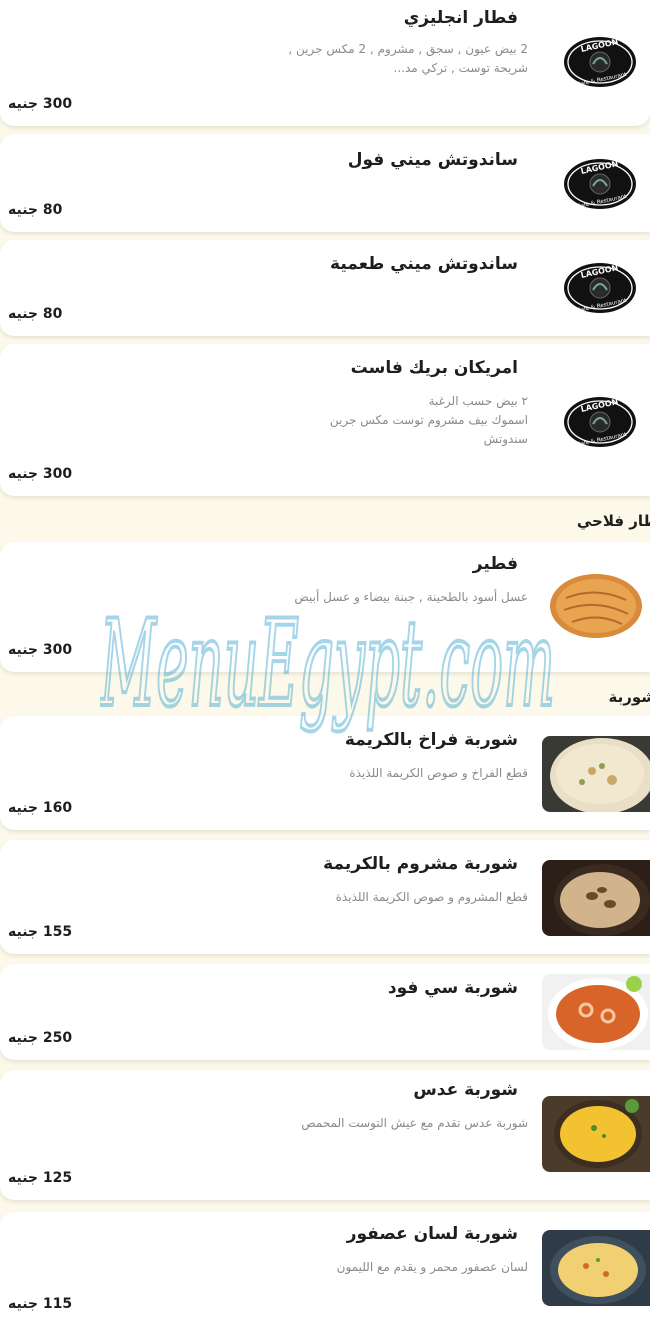  What do you see at coordinates (431, 740) in the screenshot?
I see `item-name: شوربة فراخ بالكريمة` at bounding box center [431, 740].